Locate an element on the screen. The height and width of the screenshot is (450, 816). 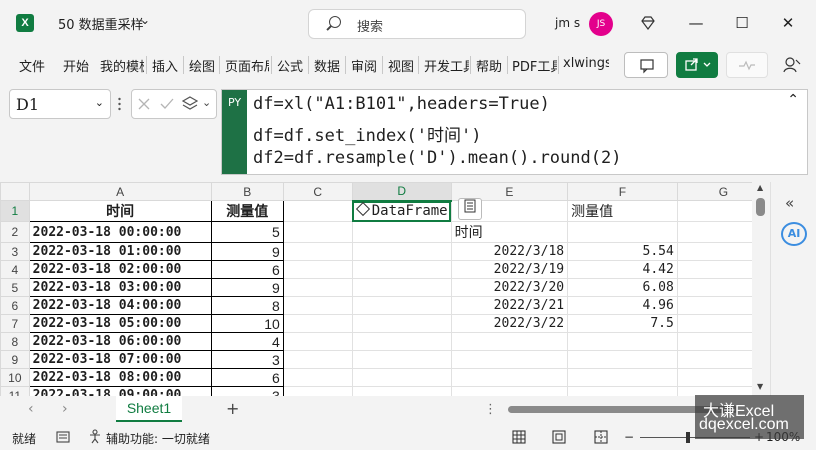
cell-c1 is located at coordinates (317, 211).